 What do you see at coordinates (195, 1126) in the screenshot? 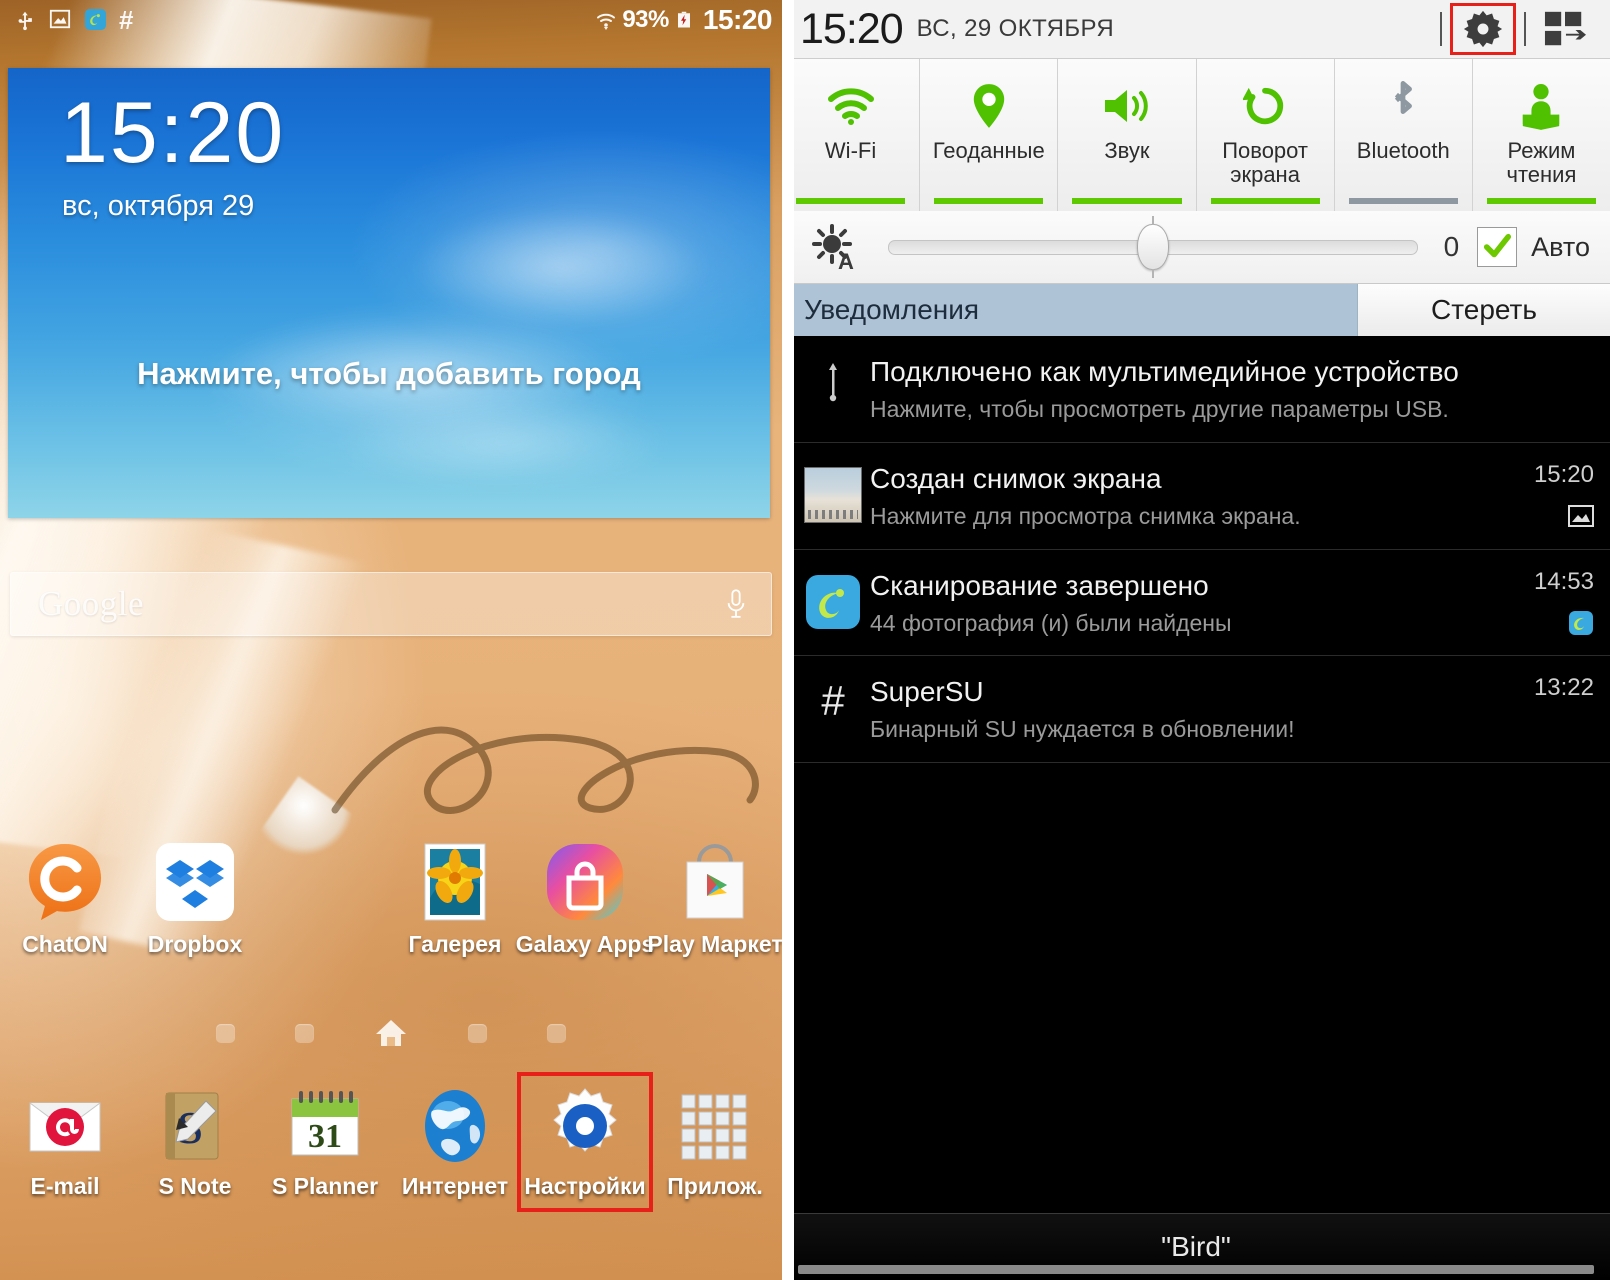
I see `snote-icon: S` at bounding box center [195, 1126].